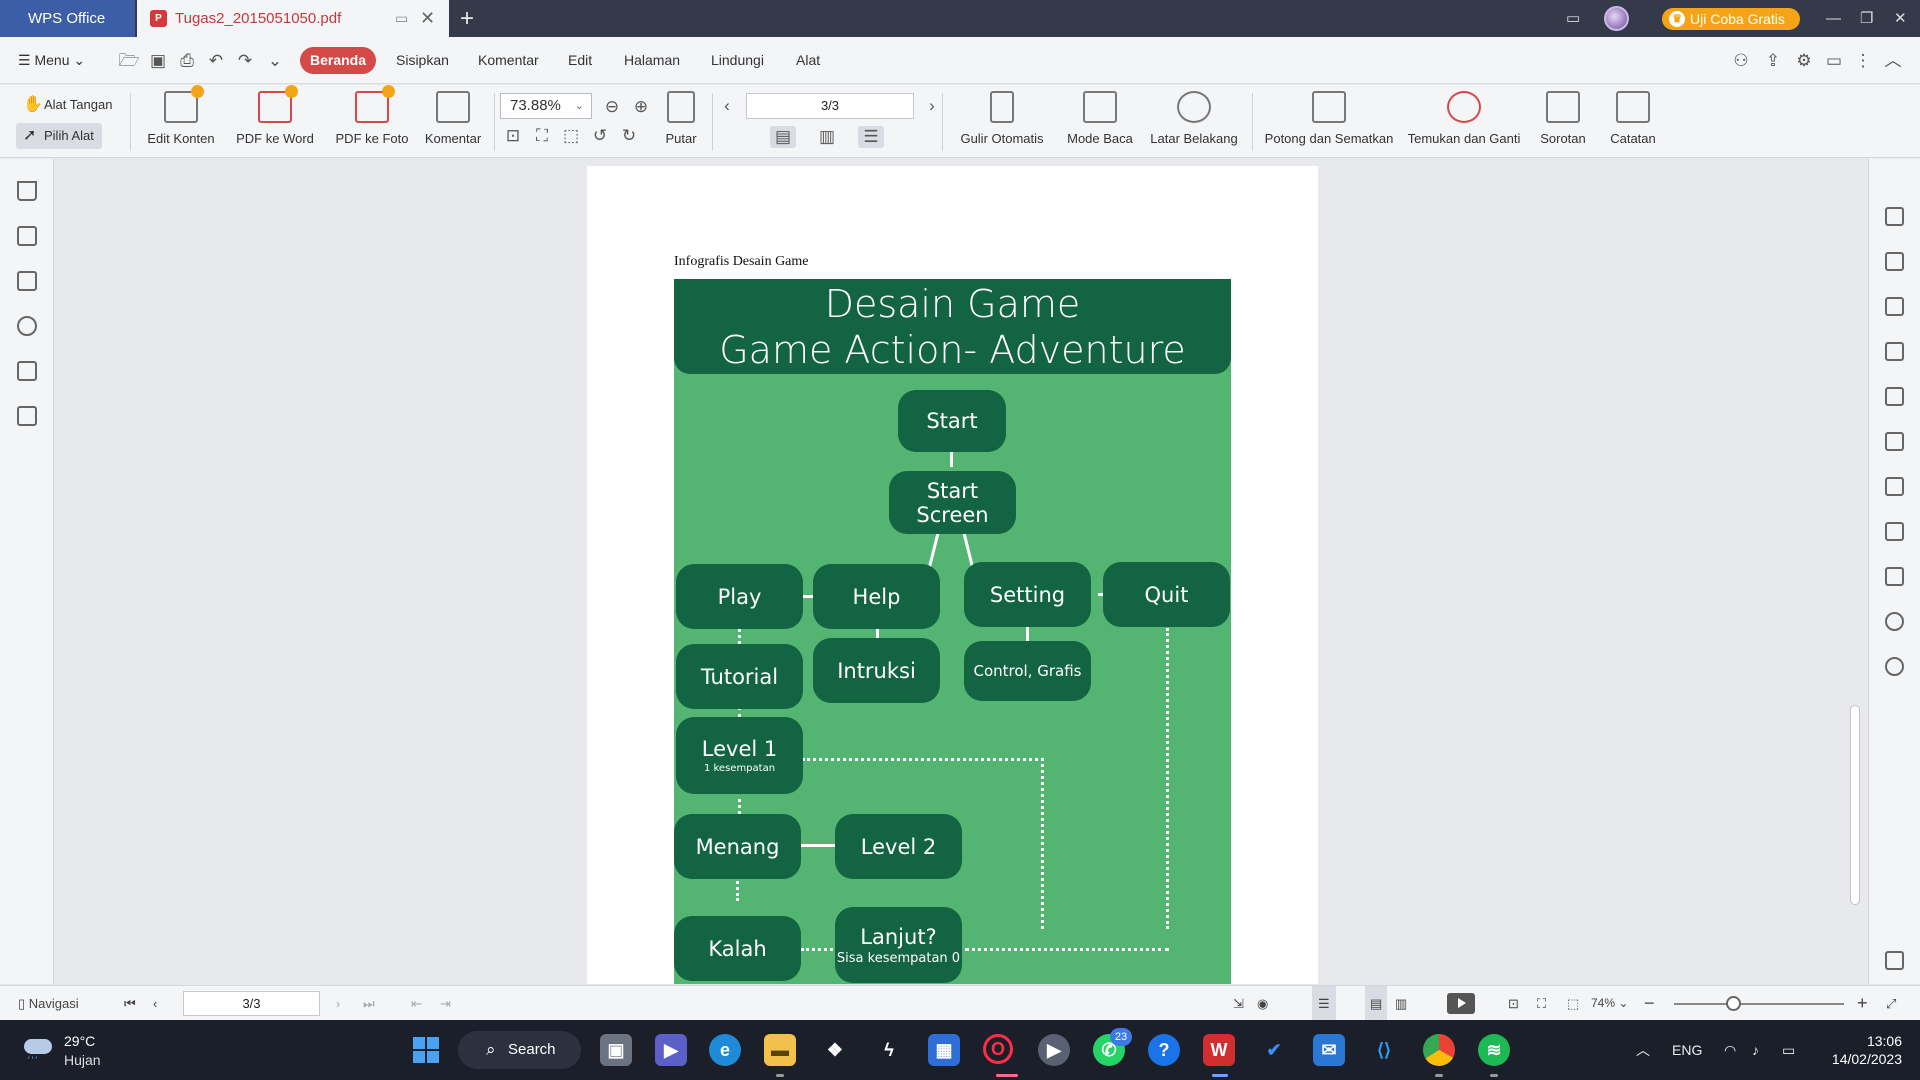 The width and height of the screenshot is (1920, 1080). Describe the element at coordinates (27, 236) in the screenshot. I see `thumbnail-icon` at that location.